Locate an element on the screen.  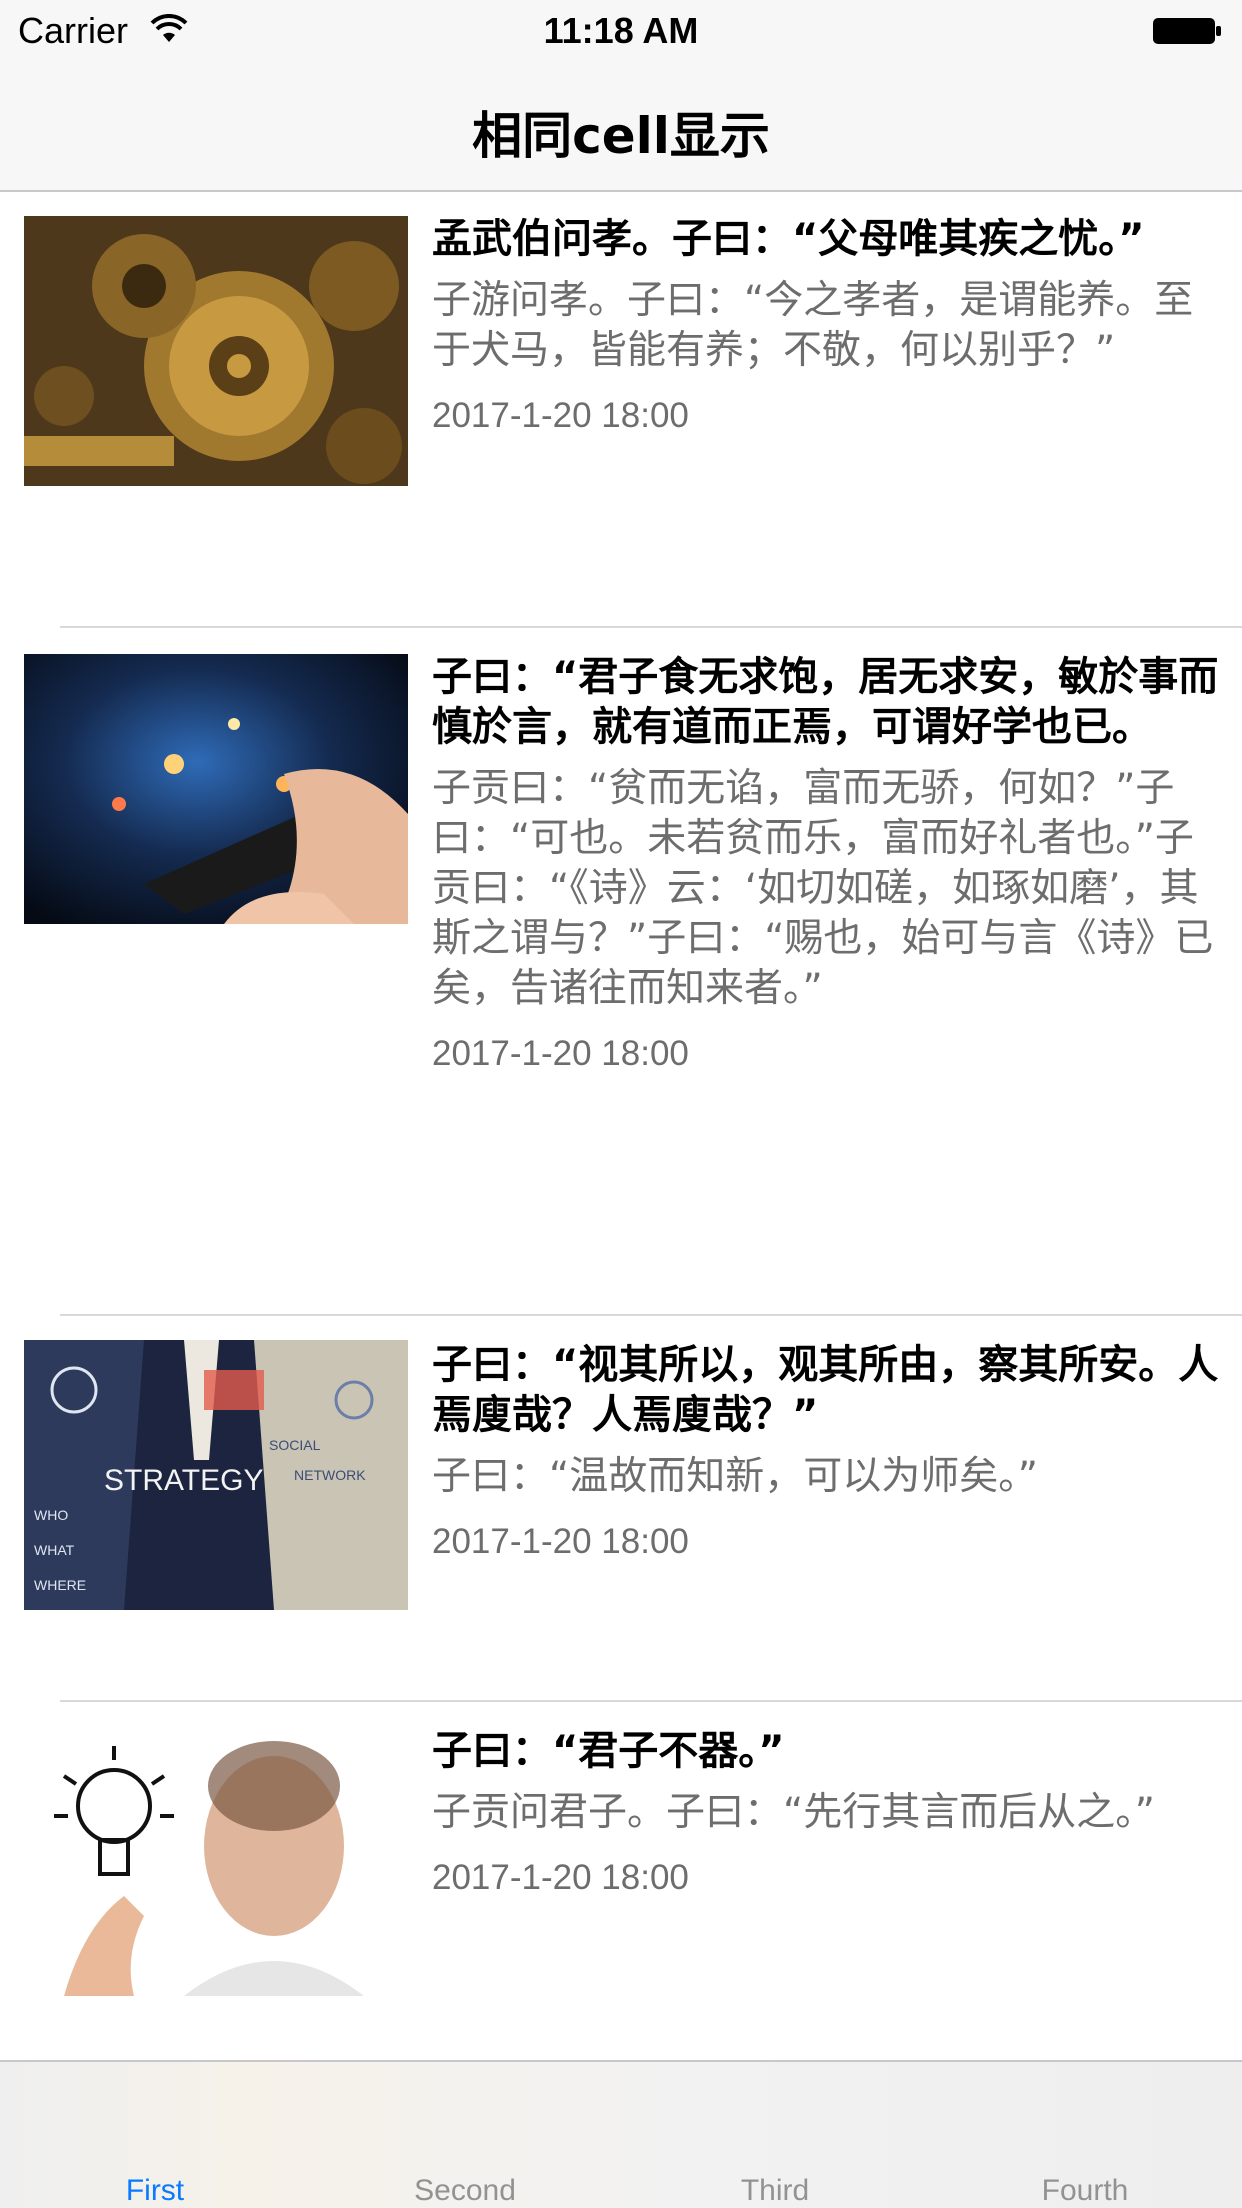
strategy-businessman-photo: STRATEGY WHO WHAT WHERE SOCIAL NETWORK is located at coordinates (216, 1475).